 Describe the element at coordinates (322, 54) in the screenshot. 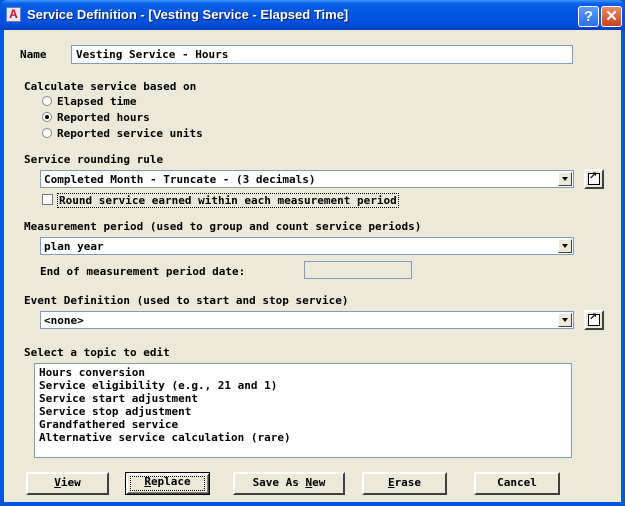

I see `name-input: Vesting Service - Hours` at that location.